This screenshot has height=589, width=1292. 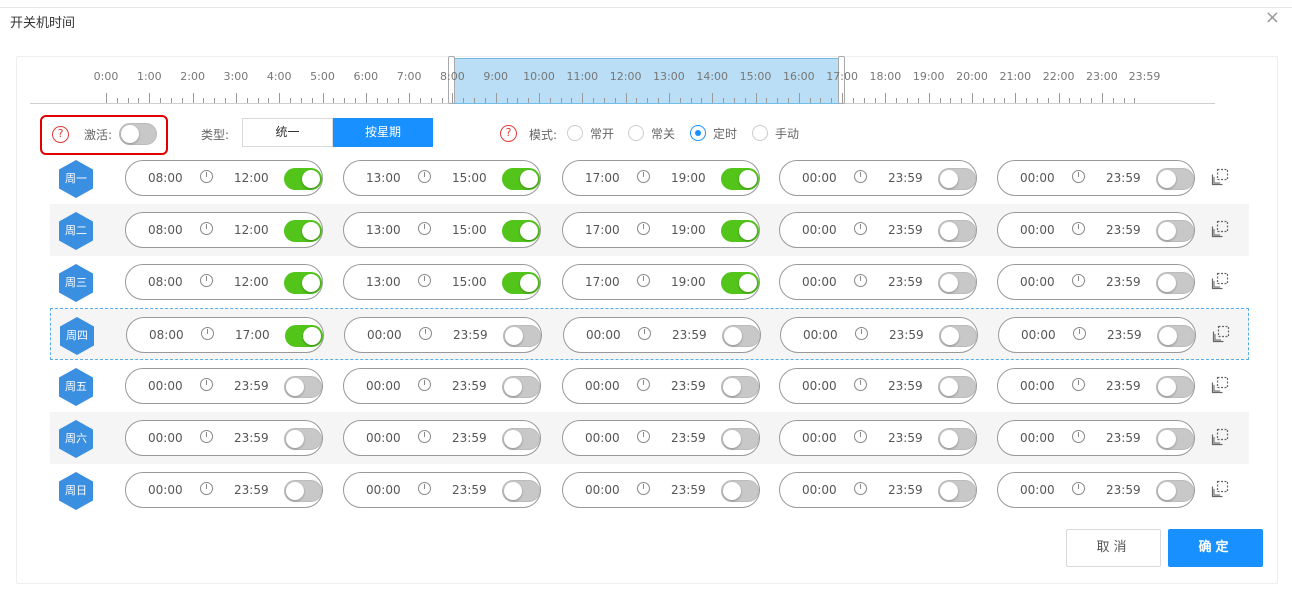 What do you see at coordinates (661, 230) in the screenshot?
I see `time-slot: 17:00 19:00` at bounding box center [661, 230].